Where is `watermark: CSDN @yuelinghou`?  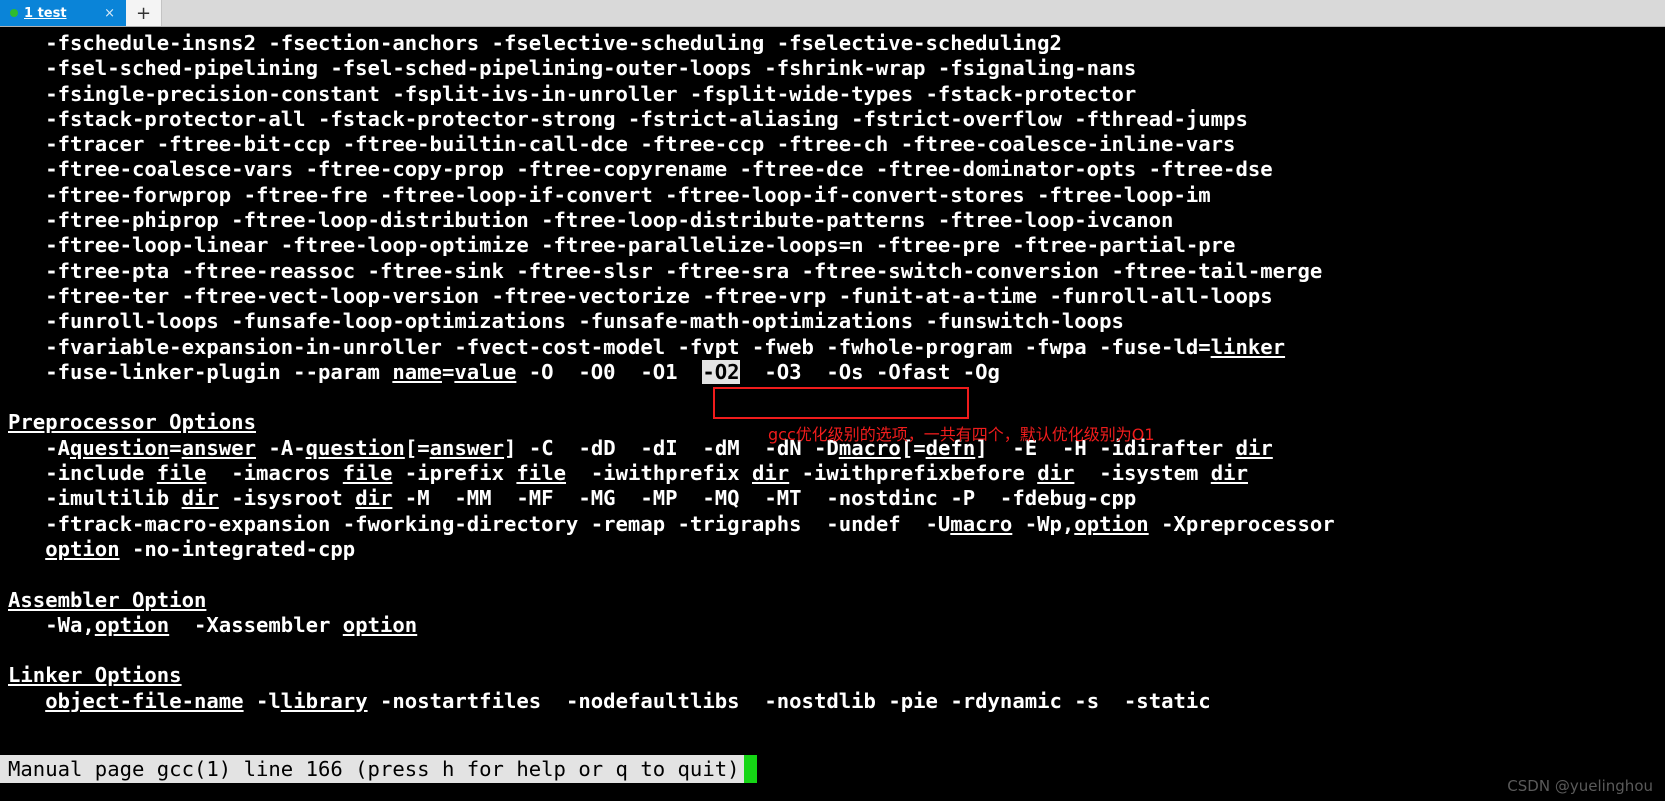
watermark: CSDN @yuelinghou is located at coordinates (1580, 786).